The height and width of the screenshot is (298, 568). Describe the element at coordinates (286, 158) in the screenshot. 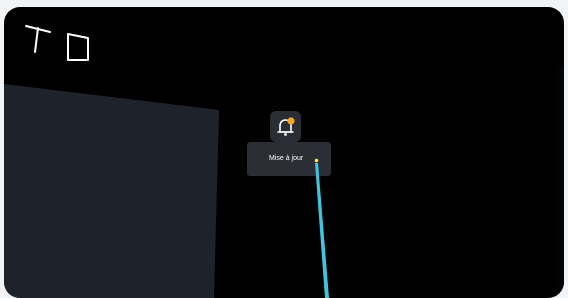

I see `tooltip-label: Mise à jour` at that location.